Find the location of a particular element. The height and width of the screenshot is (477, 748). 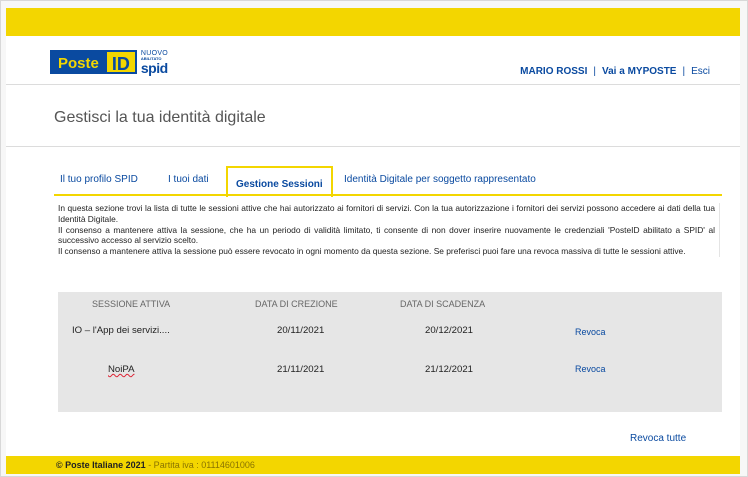

posteid-logo: Poste ID NUOVO ABILITATO spid is located at coordinates (109, 63).